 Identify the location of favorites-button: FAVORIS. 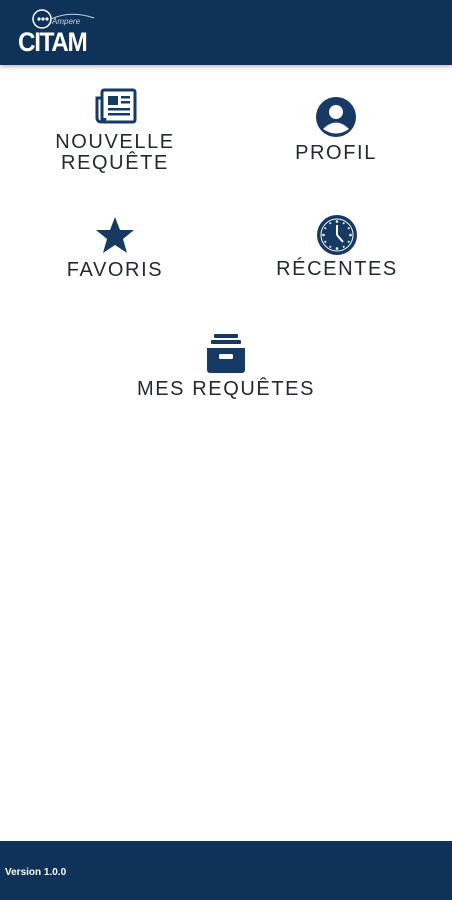
(115, 248).